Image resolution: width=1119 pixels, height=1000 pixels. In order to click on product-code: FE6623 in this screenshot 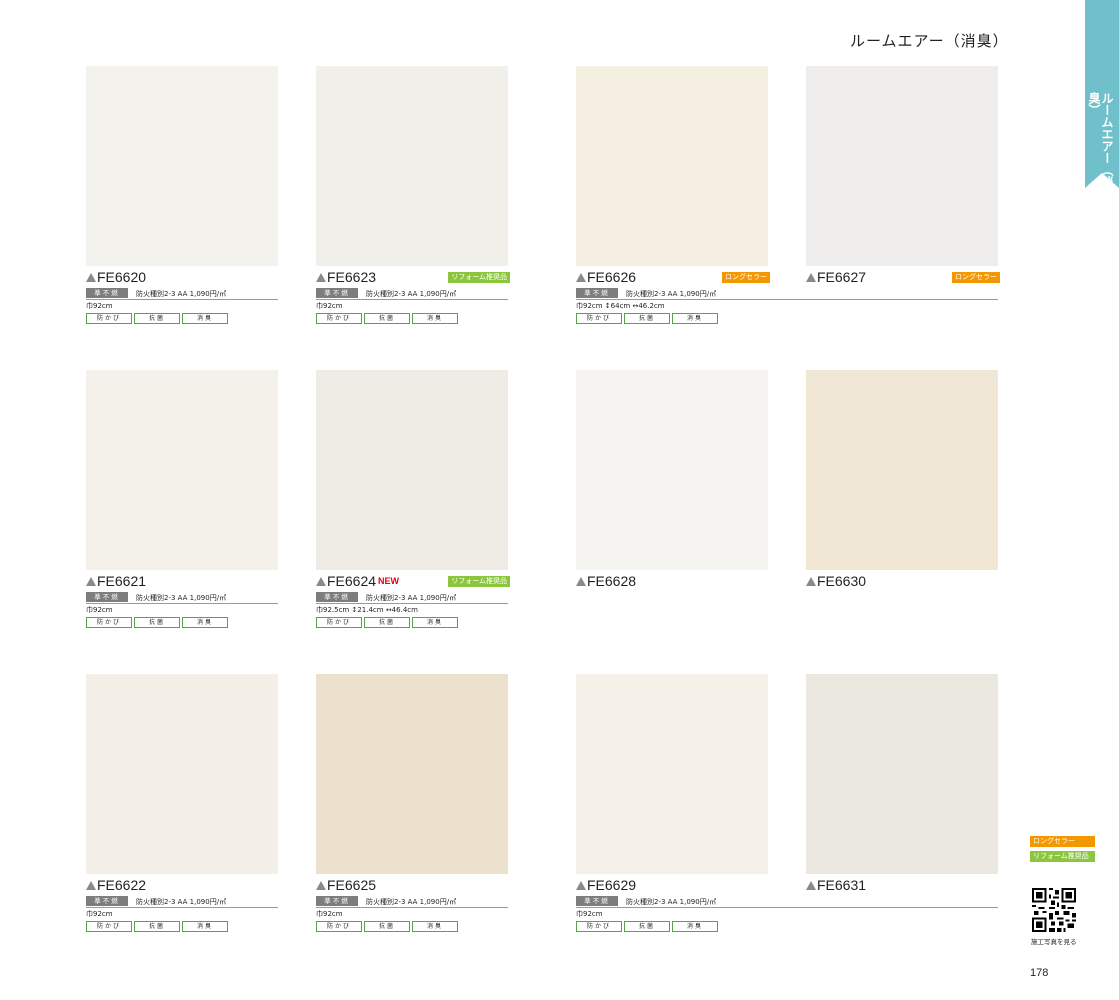, I will do `click(352, 277)`.